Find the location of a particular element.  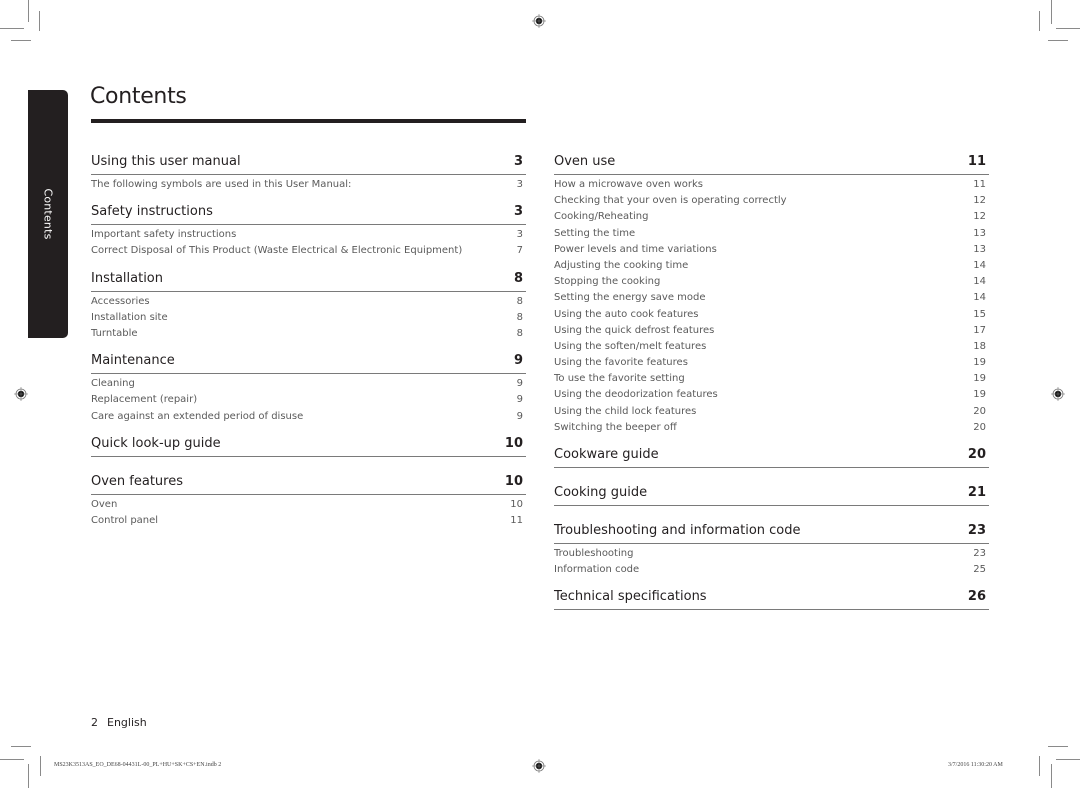

toc-entry: Using the favorite features 19 is located at coordinates (771, 363).